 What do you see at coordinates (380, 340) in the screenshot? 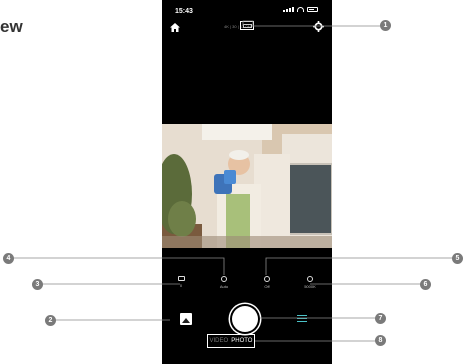
I see `callout-8: 8` at bounding box center [380, 340].